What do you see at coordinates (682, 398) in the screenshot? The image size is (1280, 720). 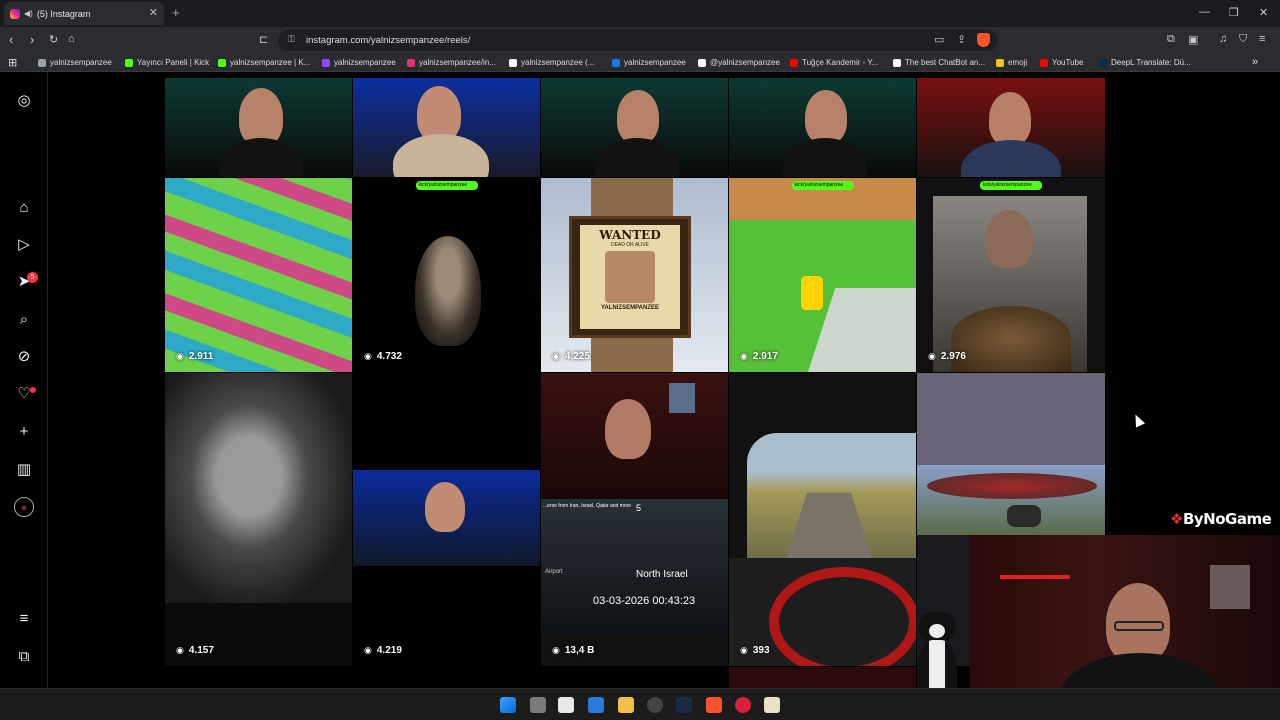 I see `poster` at bounding box center [682, 398].